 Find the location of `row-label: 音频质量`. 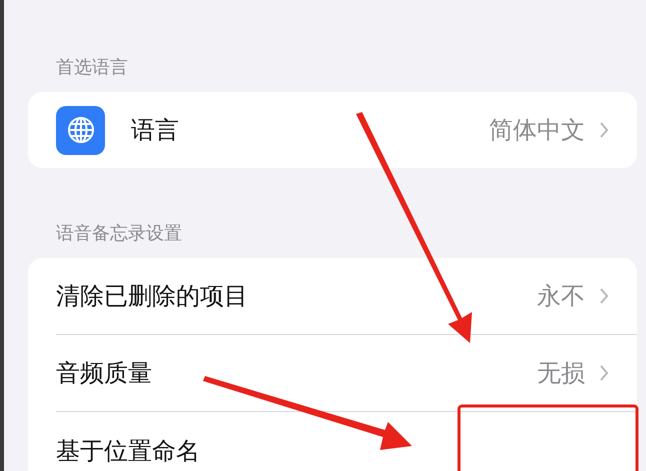

row-label: 音频质量 is located at coordinates (104, 373).